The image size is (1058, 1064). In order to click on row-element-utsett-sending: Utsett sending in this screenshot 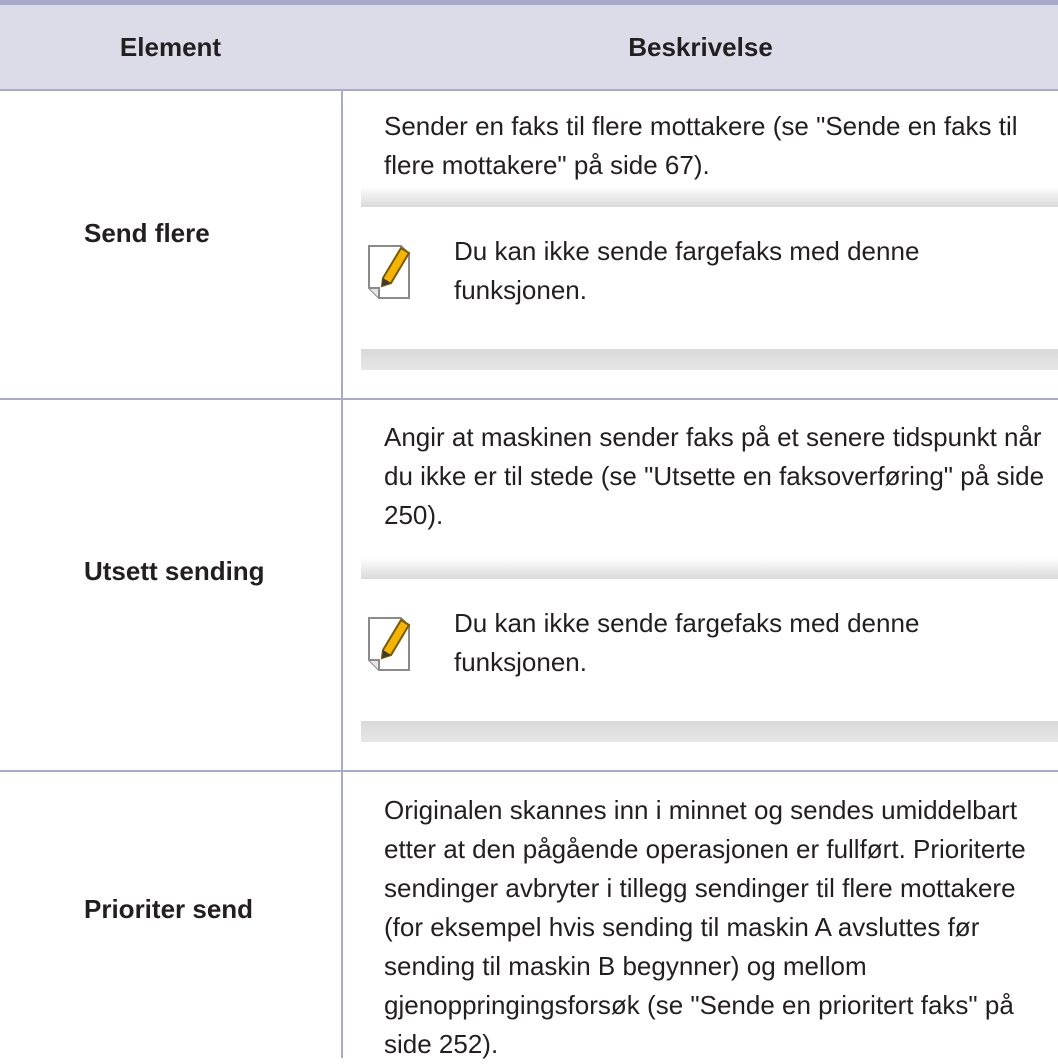, I will do `click(174, 571)`.